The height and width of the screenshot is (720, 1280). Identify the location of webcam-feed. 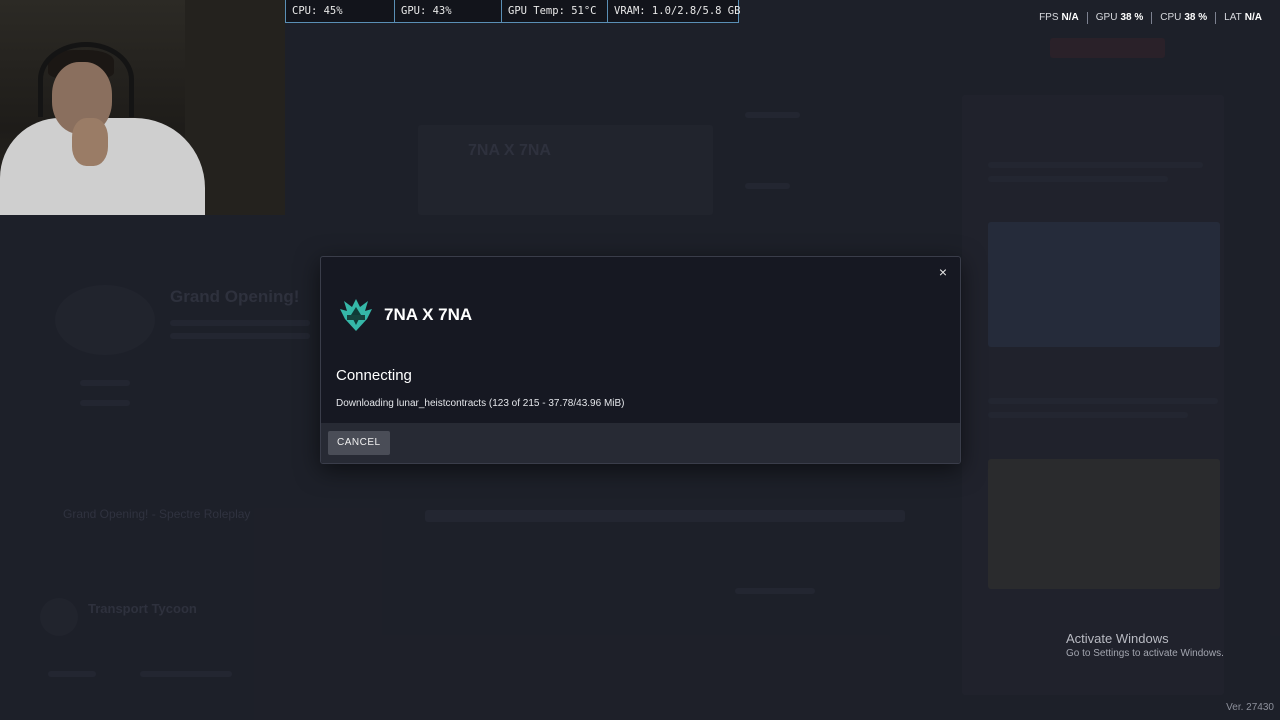
(142, 107).